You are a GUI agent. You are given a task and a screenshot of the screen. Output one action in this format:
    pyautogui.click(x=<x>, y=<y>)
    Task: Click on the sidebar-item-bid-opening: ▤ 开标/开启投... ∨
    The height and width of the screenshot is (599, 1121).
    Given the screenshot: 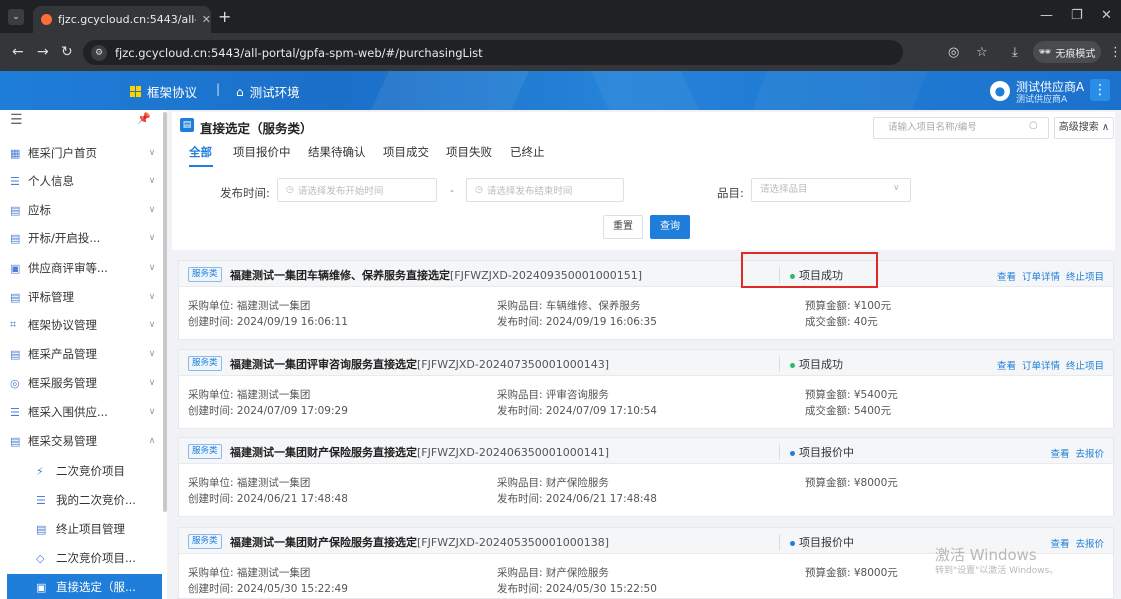 What is the action you would take?
    pyautogui.click(x=81, y=238)
    